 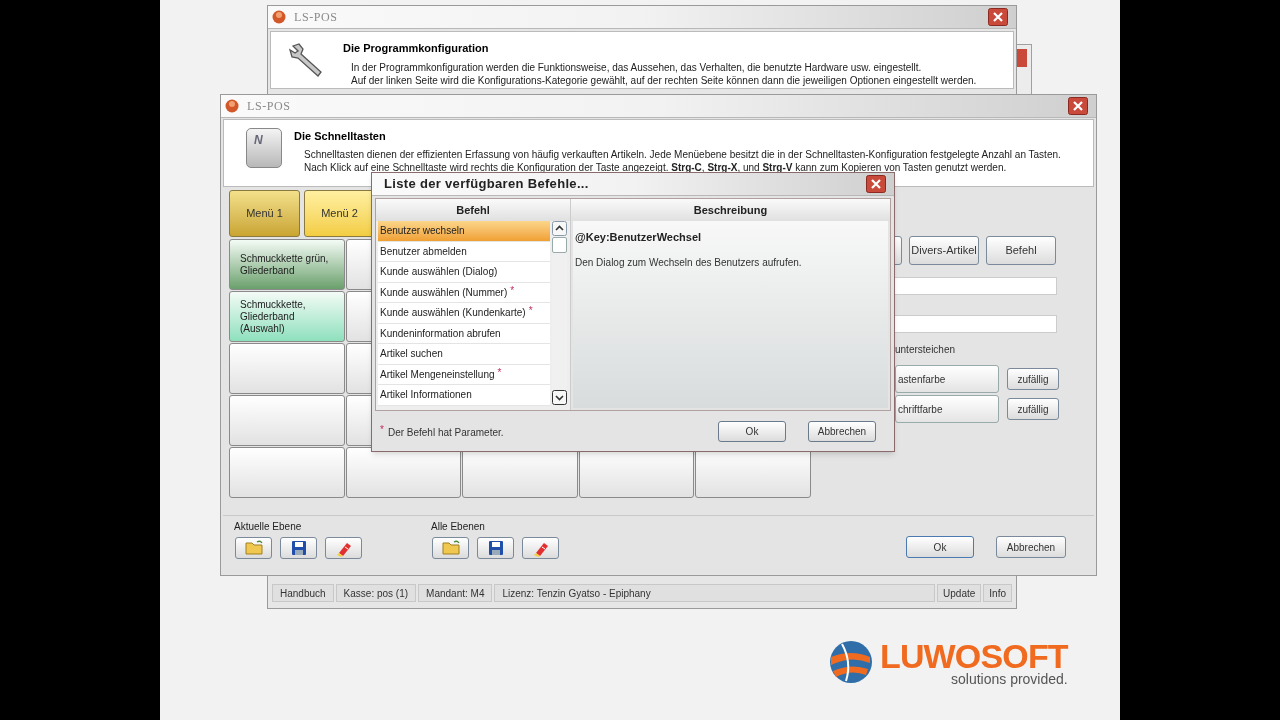 What do you see at coordinates (689, 262) in the screenshot?
I see `description-text: Den Dialog zum Wechseln des Benutzers aufrufen.` at bounding box center [689, 262].